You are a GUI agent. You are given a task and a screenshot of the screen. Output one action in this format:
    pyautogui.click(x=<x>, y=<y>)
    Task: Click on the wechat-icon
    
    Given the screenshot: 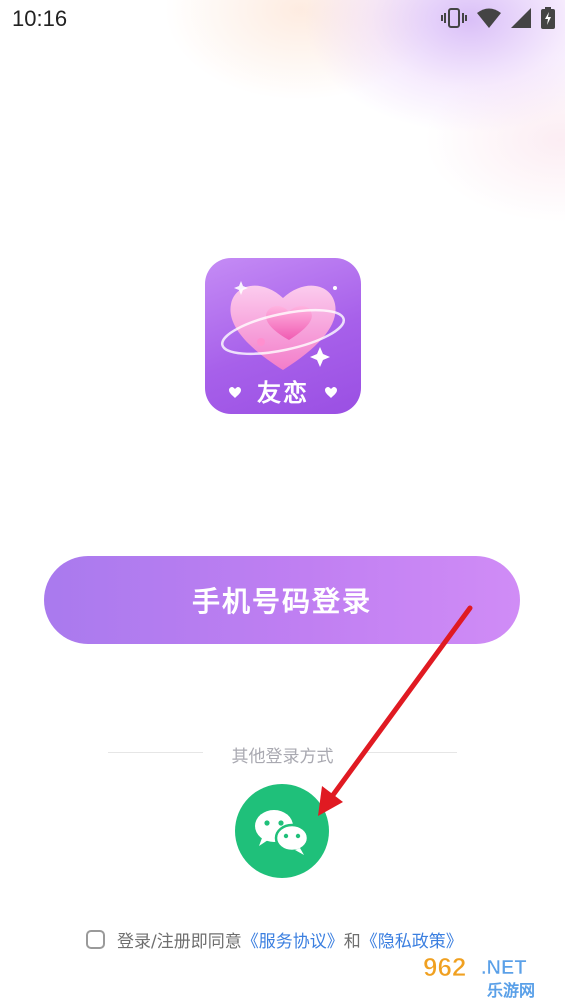 What is the action you would take?
    pyautogui.click(x=282, y=832)
    